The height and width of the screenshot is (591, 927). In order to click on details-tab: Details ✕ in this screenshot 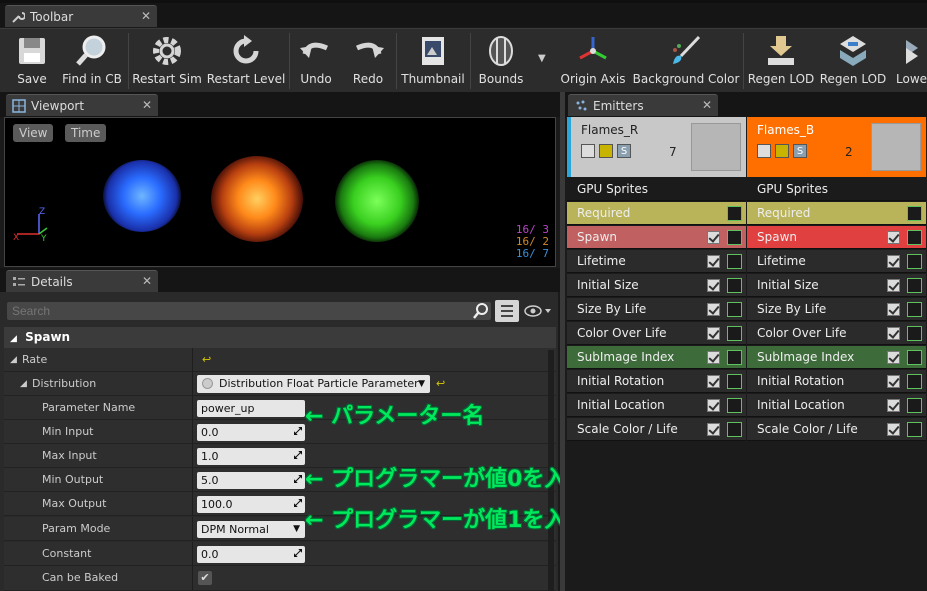, I will do `click(82, 281)`.